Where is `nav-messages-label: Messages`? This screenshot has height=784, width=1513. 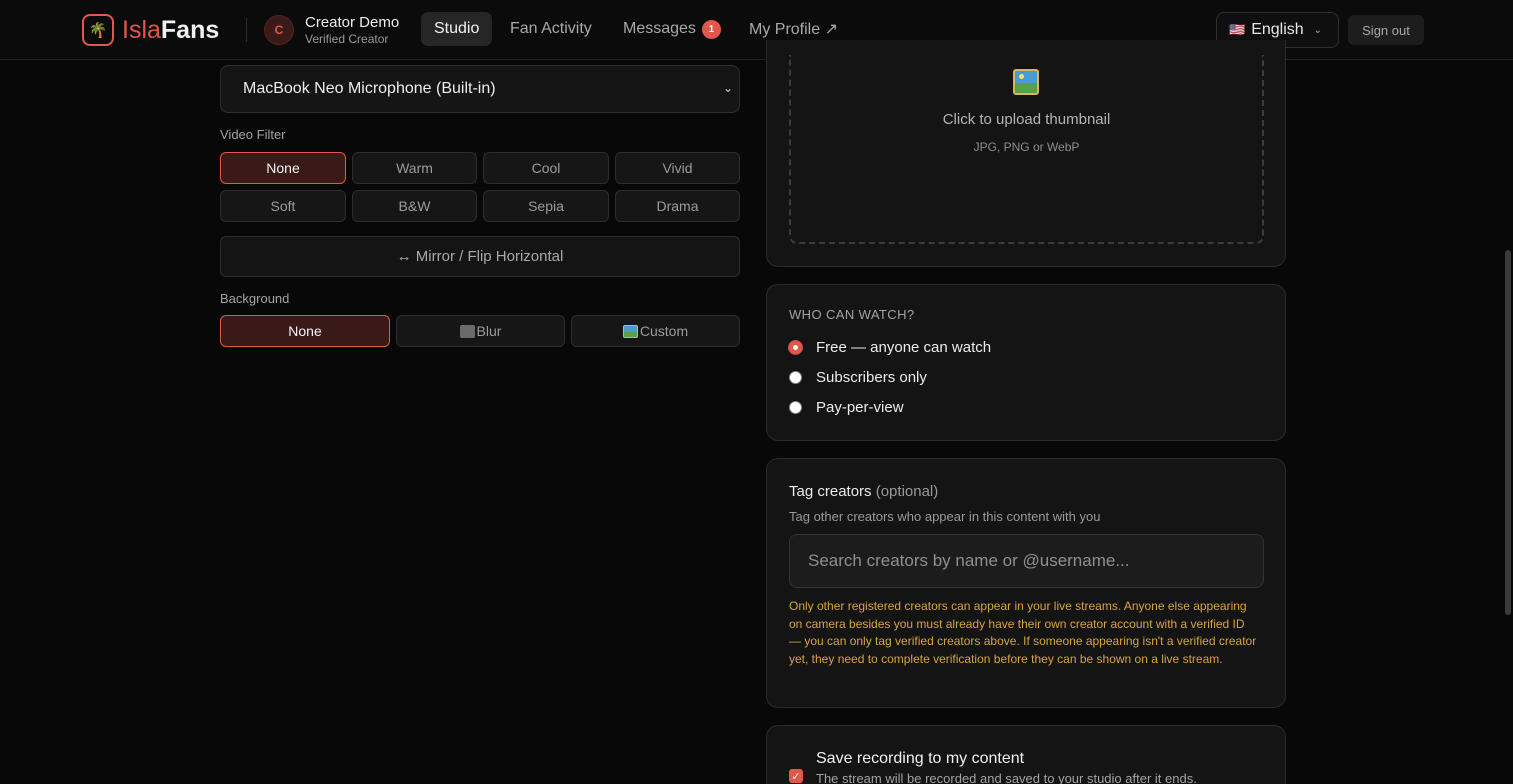
nav-messages-label: Messages is located at coordinates (659, 28).